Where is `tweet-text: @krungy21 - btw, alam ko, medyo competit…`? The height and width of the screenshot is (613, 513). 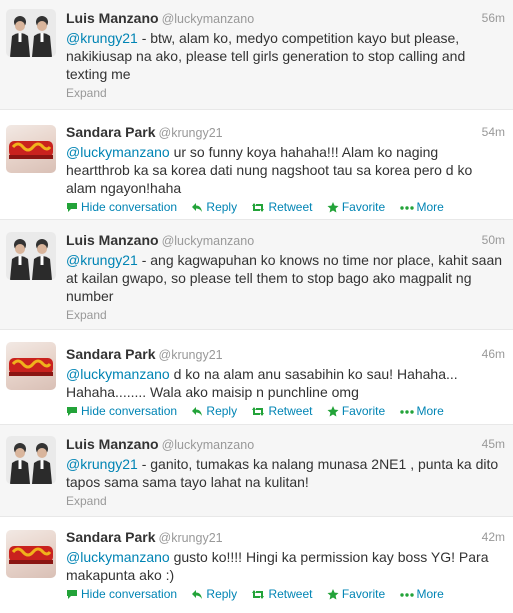
tweet-text: @krungy21 - btw, alam ko, medyo competit… is located at coordinates (285, 56).